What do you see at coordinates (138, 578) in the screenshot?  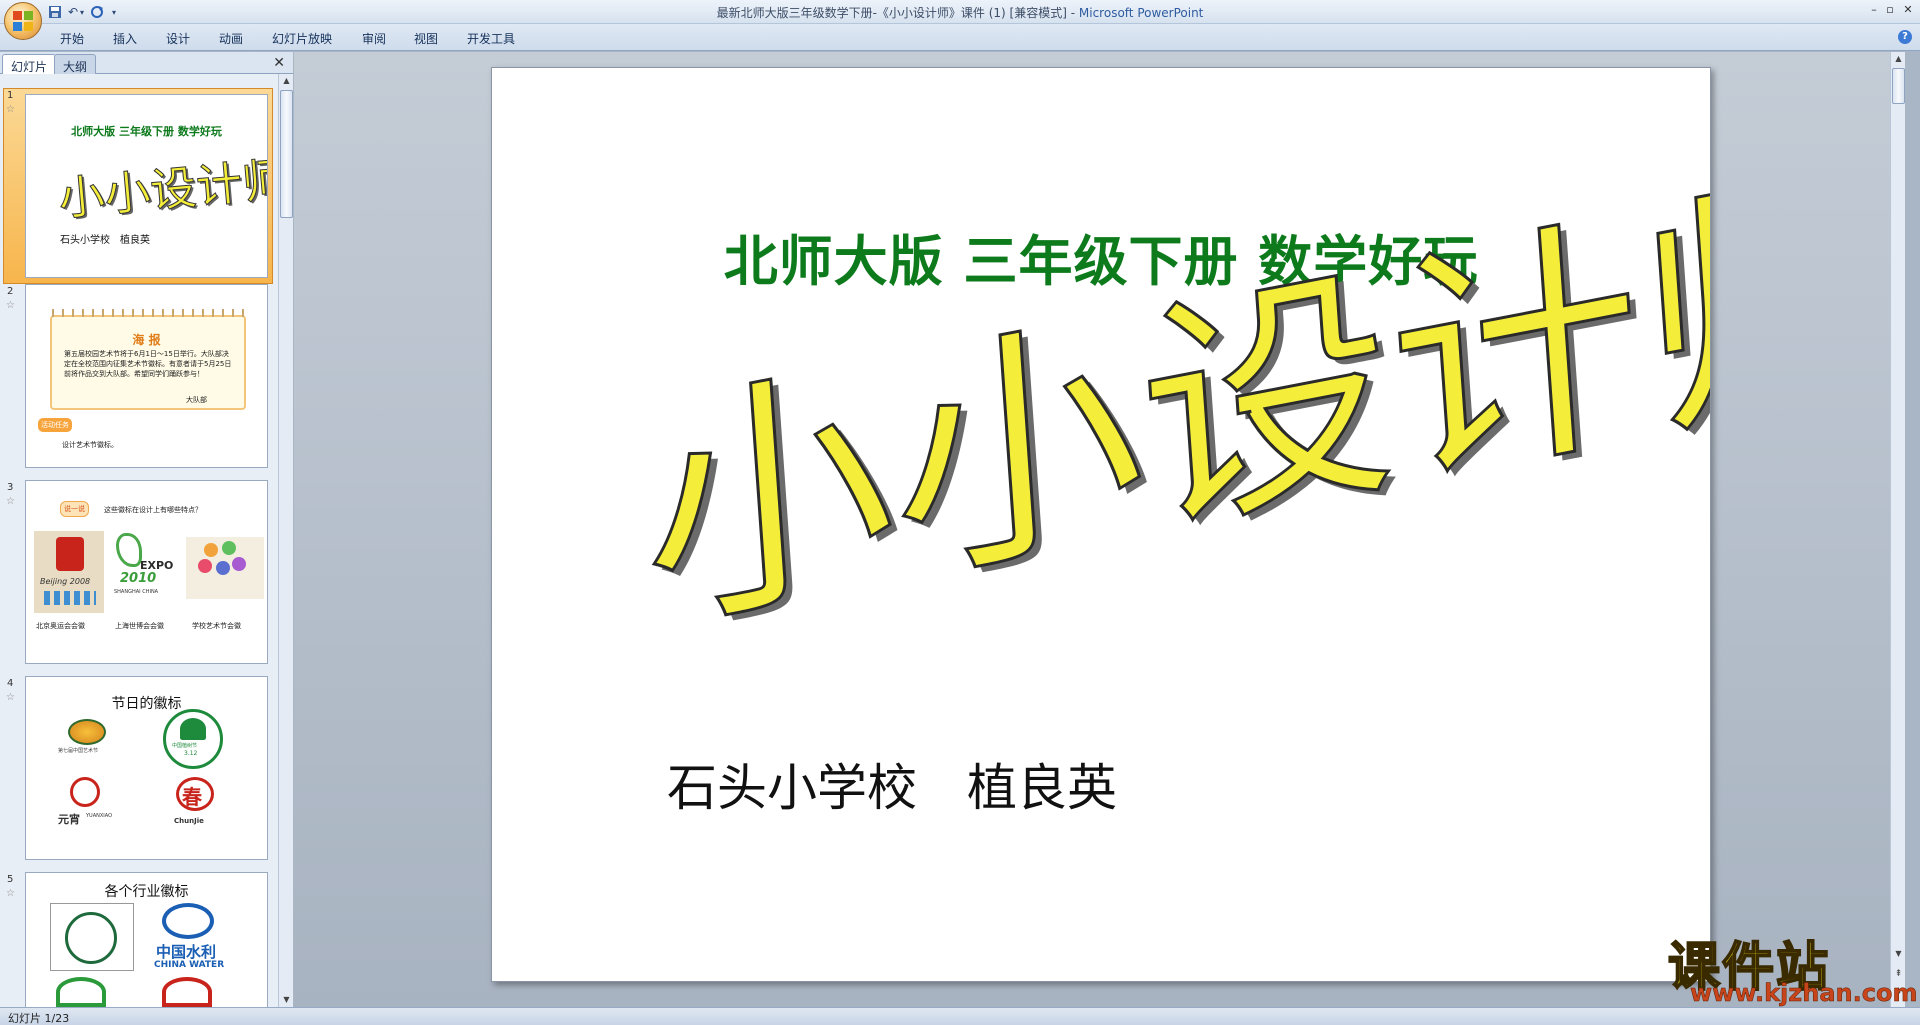 I see `expo-year: 2010` at bounding box center [138, 578].